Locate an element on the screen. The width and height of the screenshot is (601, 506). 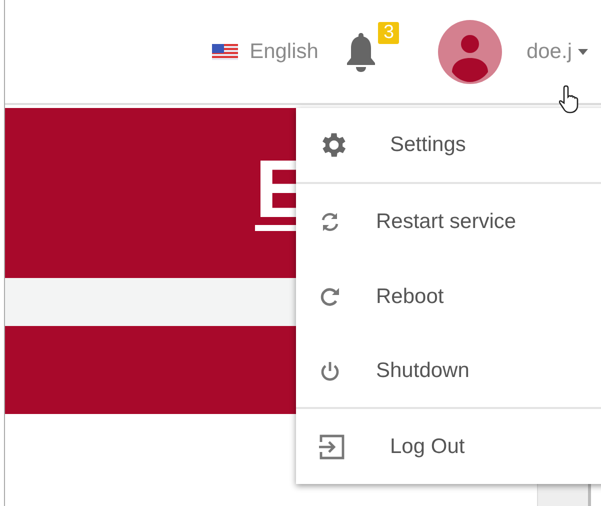
avatar-icon is located at coordinates (470, 52).